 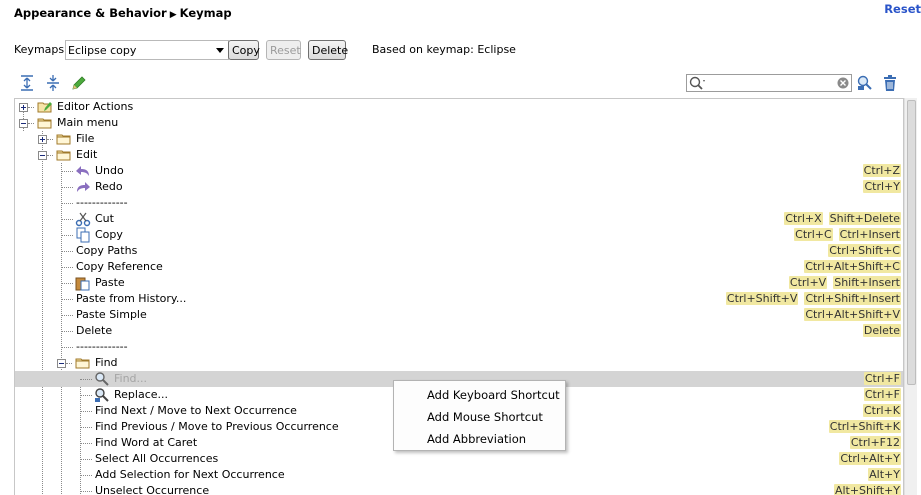 What do you see at coordinates (839, 218) in the screenshot?
I see `shortcut-list: Ctrl+X Shift+Delete` at bounding box center [839, 218].